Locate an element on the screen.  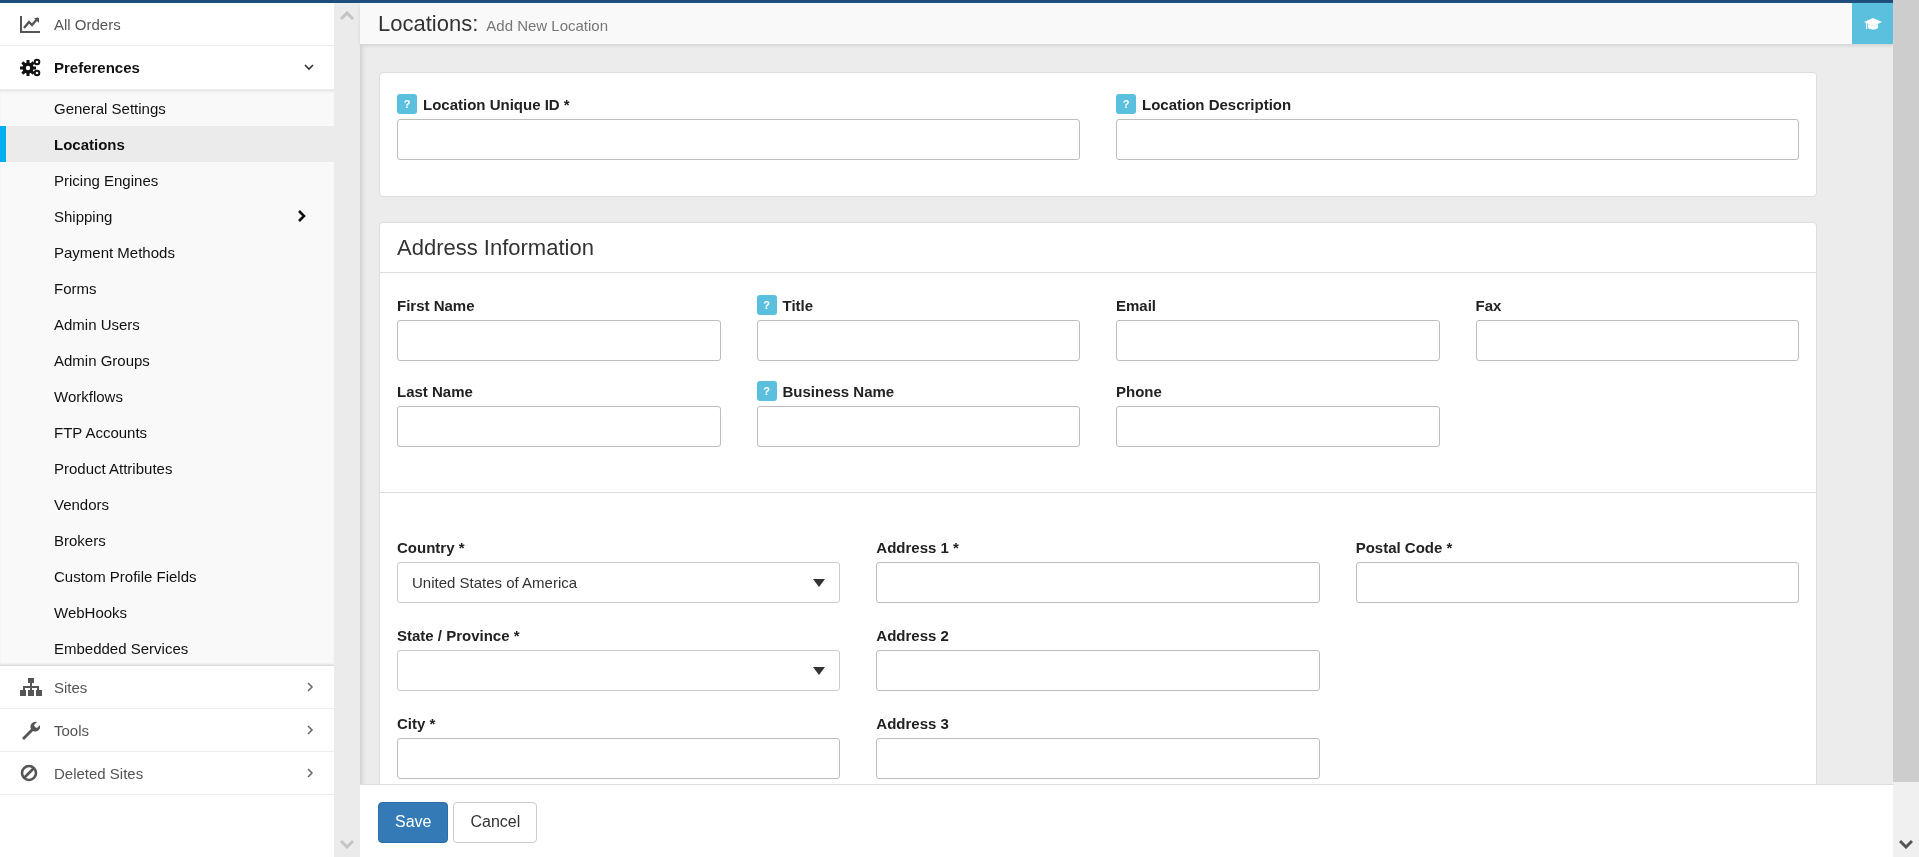
ban-icon is located at coordinates (29, 773).